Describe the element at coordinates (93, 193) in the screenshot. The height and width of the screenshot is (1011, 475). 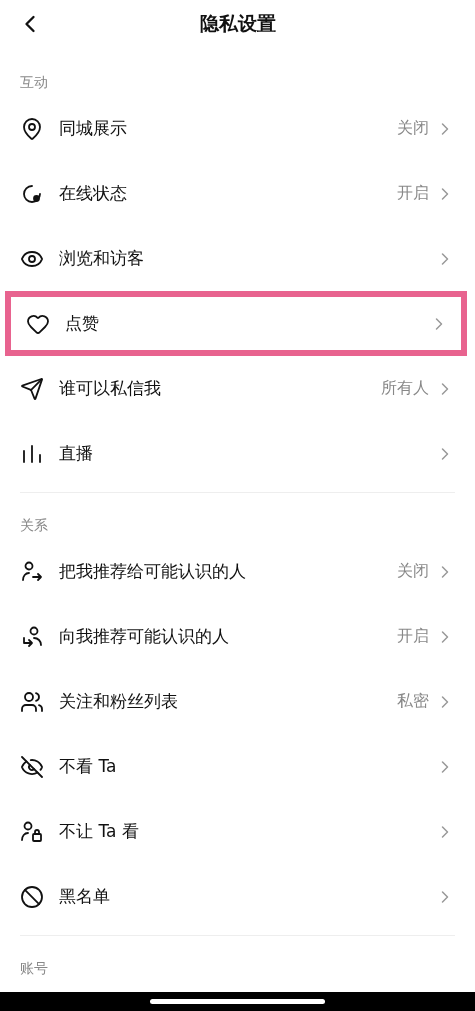
I see `setting-label: 在线状态` at that location.